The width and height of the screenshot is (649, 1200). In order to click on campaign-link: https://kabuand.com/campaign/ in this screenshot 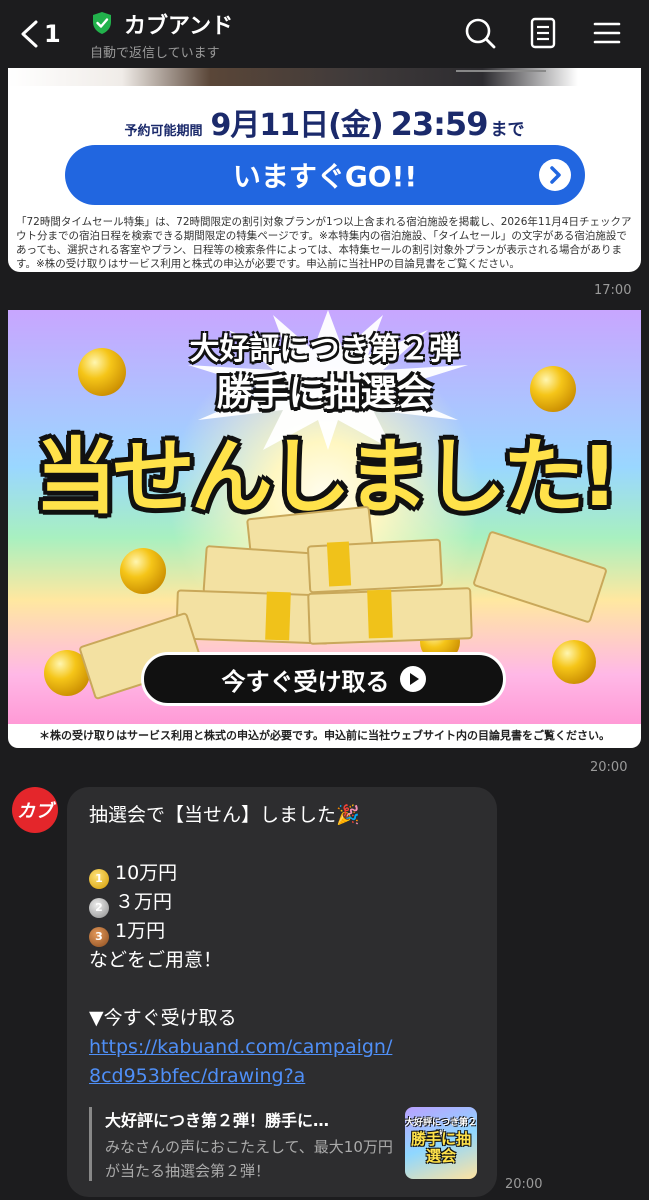, I will do `click(240, 1047)`.